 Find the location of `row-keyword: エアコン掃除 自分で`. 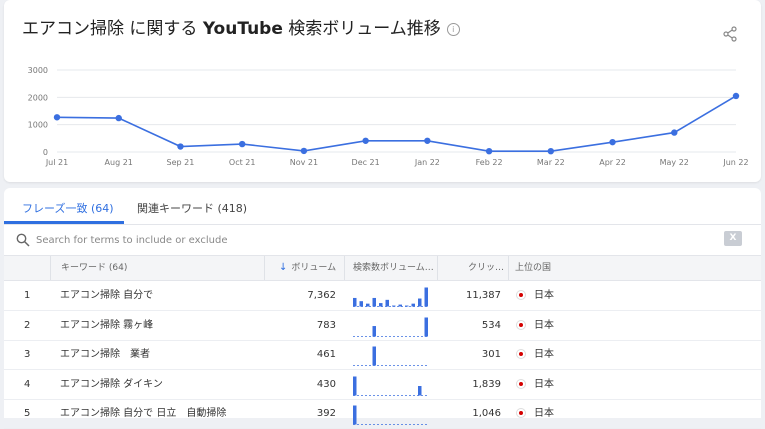

row-keyword: エアコン掃除 自分で is located at coordinates (106, 295).